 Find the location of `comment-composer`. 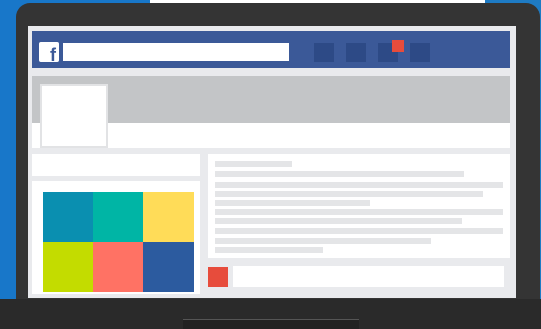

comment-composer is located at coordinates (359, 276).